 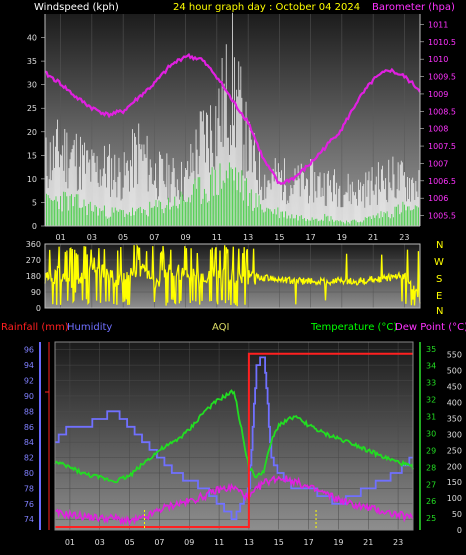 What do you see at coordinates (353, 327) in the screenshot?
I see `temperature-axis-label: Temperature (°C)` at bounding box center [353, 327].